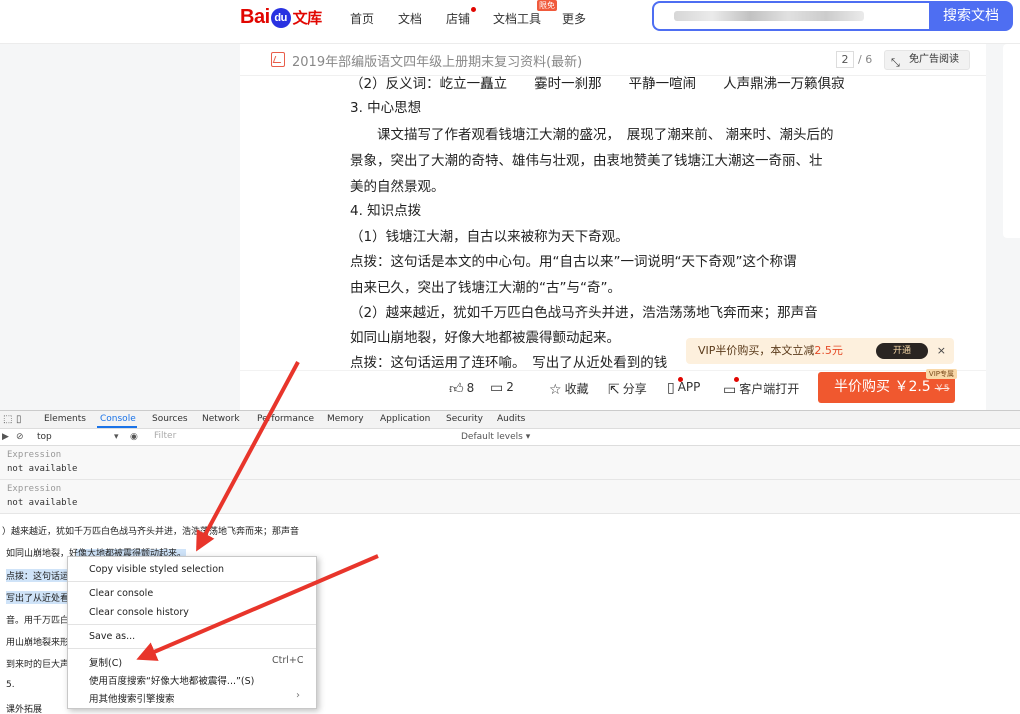 This screenshot has height=714, width=1020. I want to click on arrow-to-copy, so click(257, 607).